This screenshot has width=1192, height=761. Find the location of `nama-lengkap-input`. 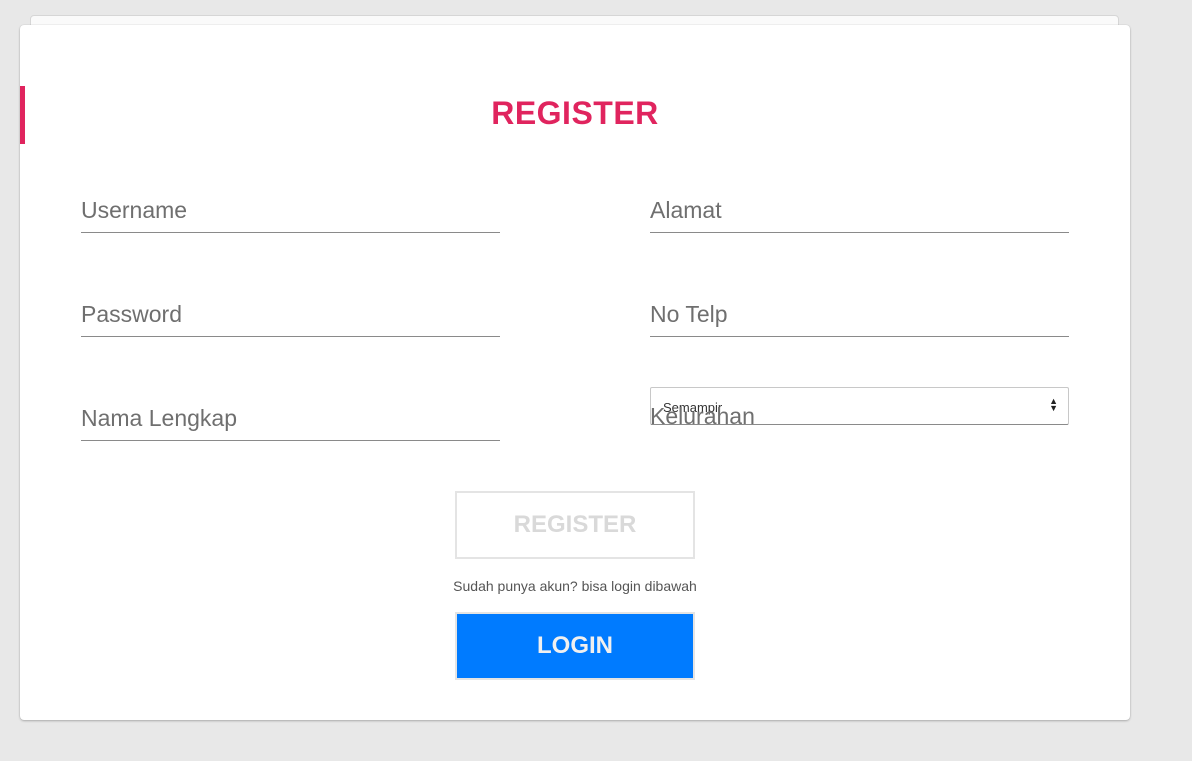

nama-lengkap-input is located at coordinates (292, 418).